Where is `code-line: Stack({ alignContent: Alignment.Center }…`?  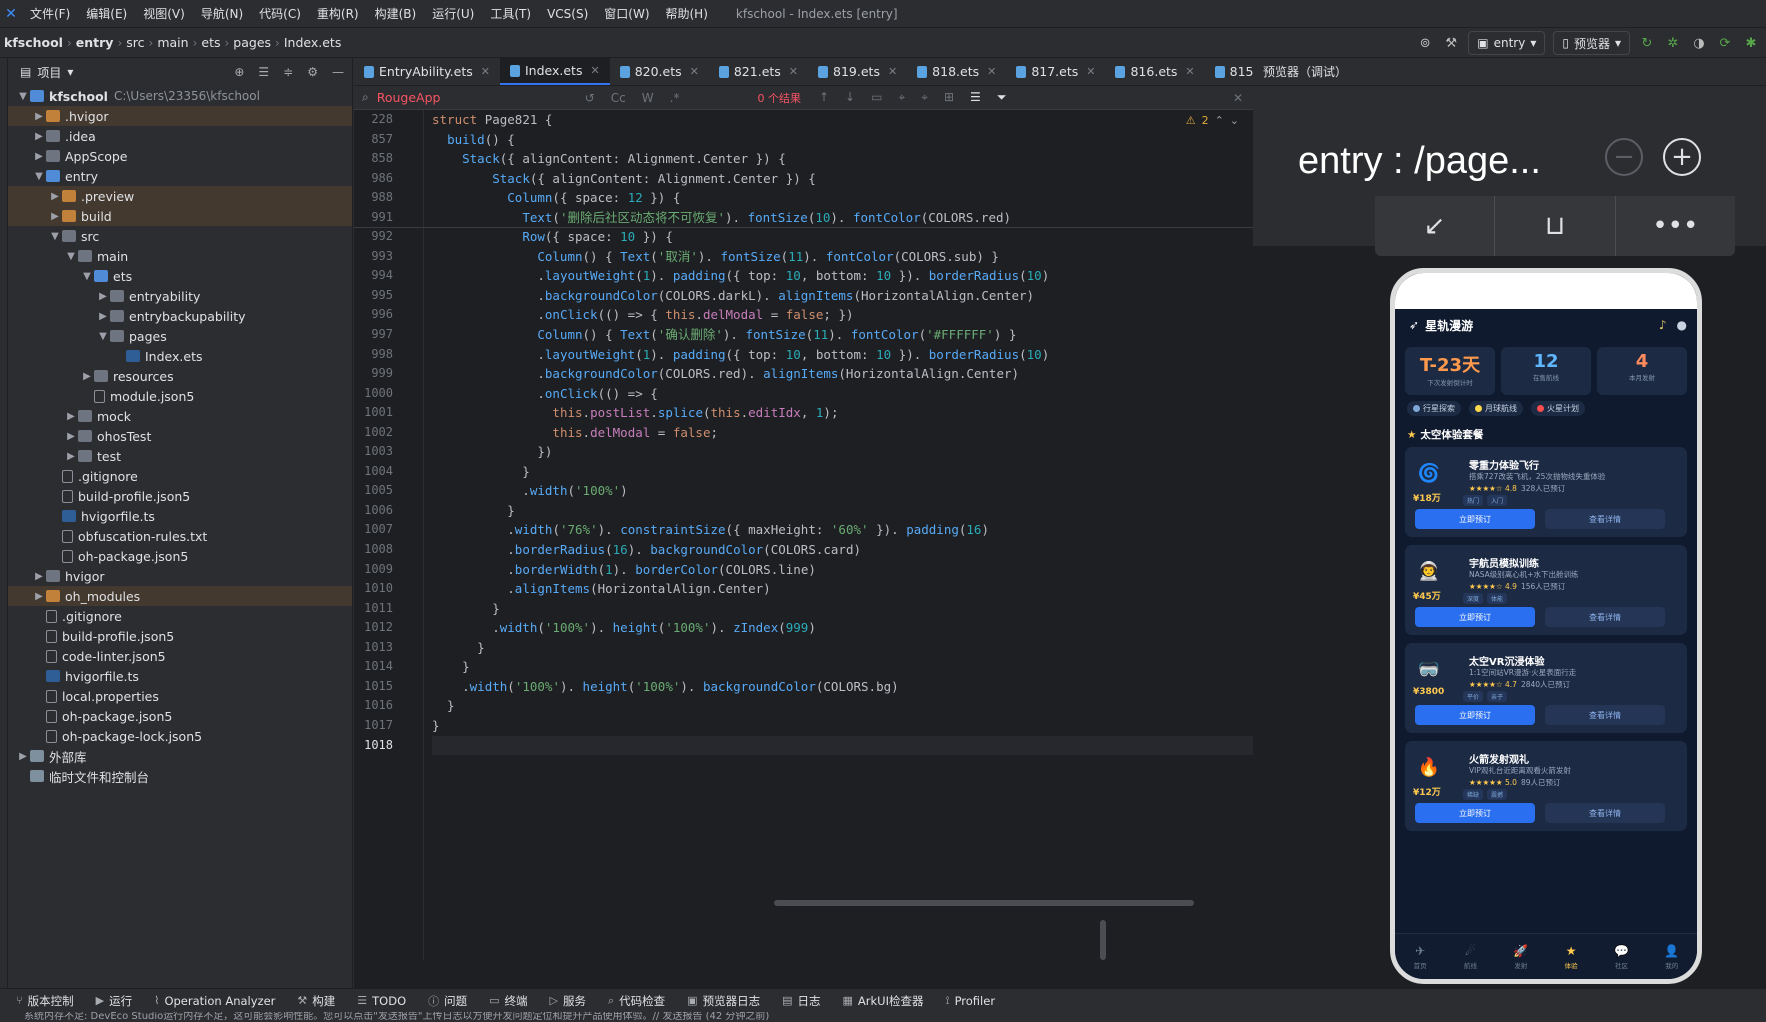 code-line: Stack({ alignContent: Alignment.Center }… is located at coordinates (842, 159).